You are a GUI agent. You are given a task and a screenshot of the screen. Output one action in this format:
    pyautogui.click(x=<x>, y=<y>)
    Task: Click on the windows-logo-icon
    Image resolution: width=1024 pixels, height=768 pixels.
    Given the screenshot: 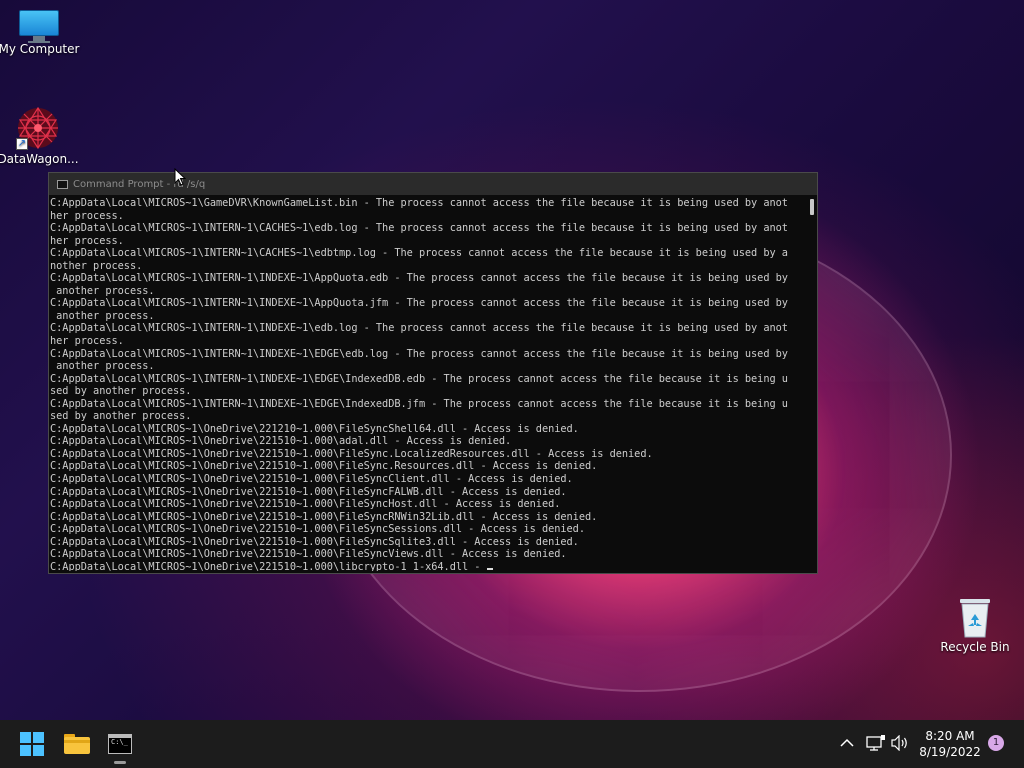 What is the action you would take?
    pyautogui.click(x=32, y=744)
    